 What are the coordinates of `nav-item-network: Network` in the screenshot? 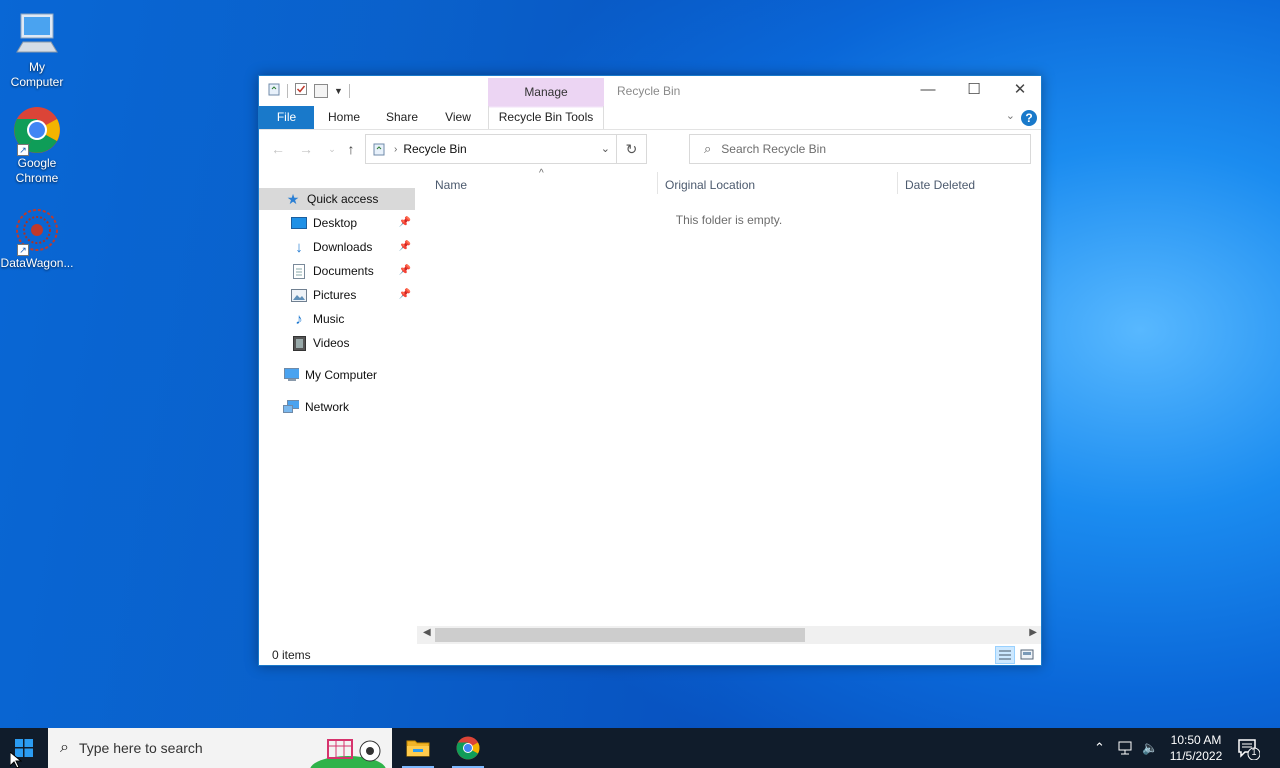 It's located at (337, 407).